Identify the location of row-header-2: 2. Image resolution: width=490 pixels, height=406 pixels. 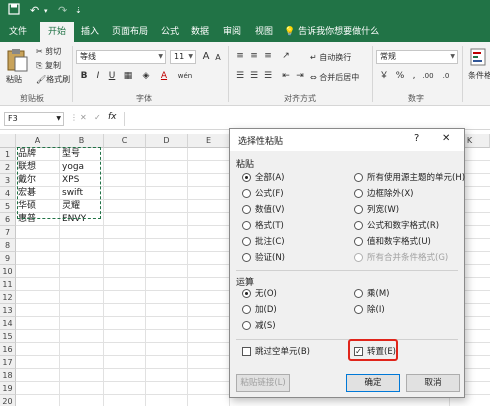
(8, 167).